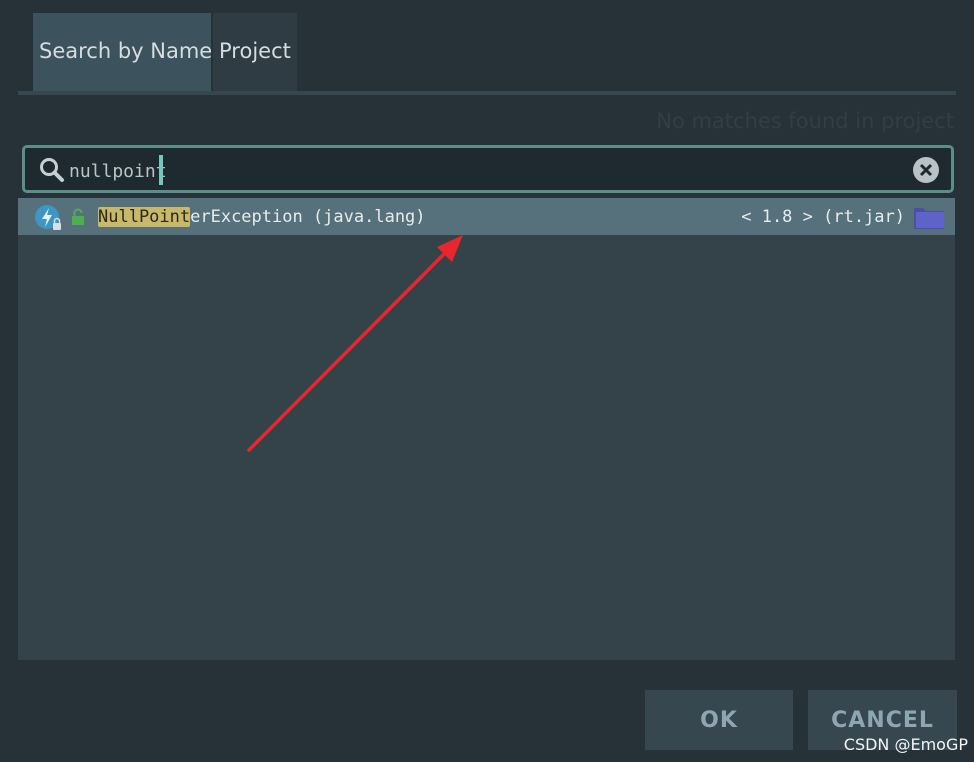 This screenshot has width=974, height=762. What do you see at coordinates (487, 93) in the screenshot?
I see `tab-divider` at bounding box center [487, 93].